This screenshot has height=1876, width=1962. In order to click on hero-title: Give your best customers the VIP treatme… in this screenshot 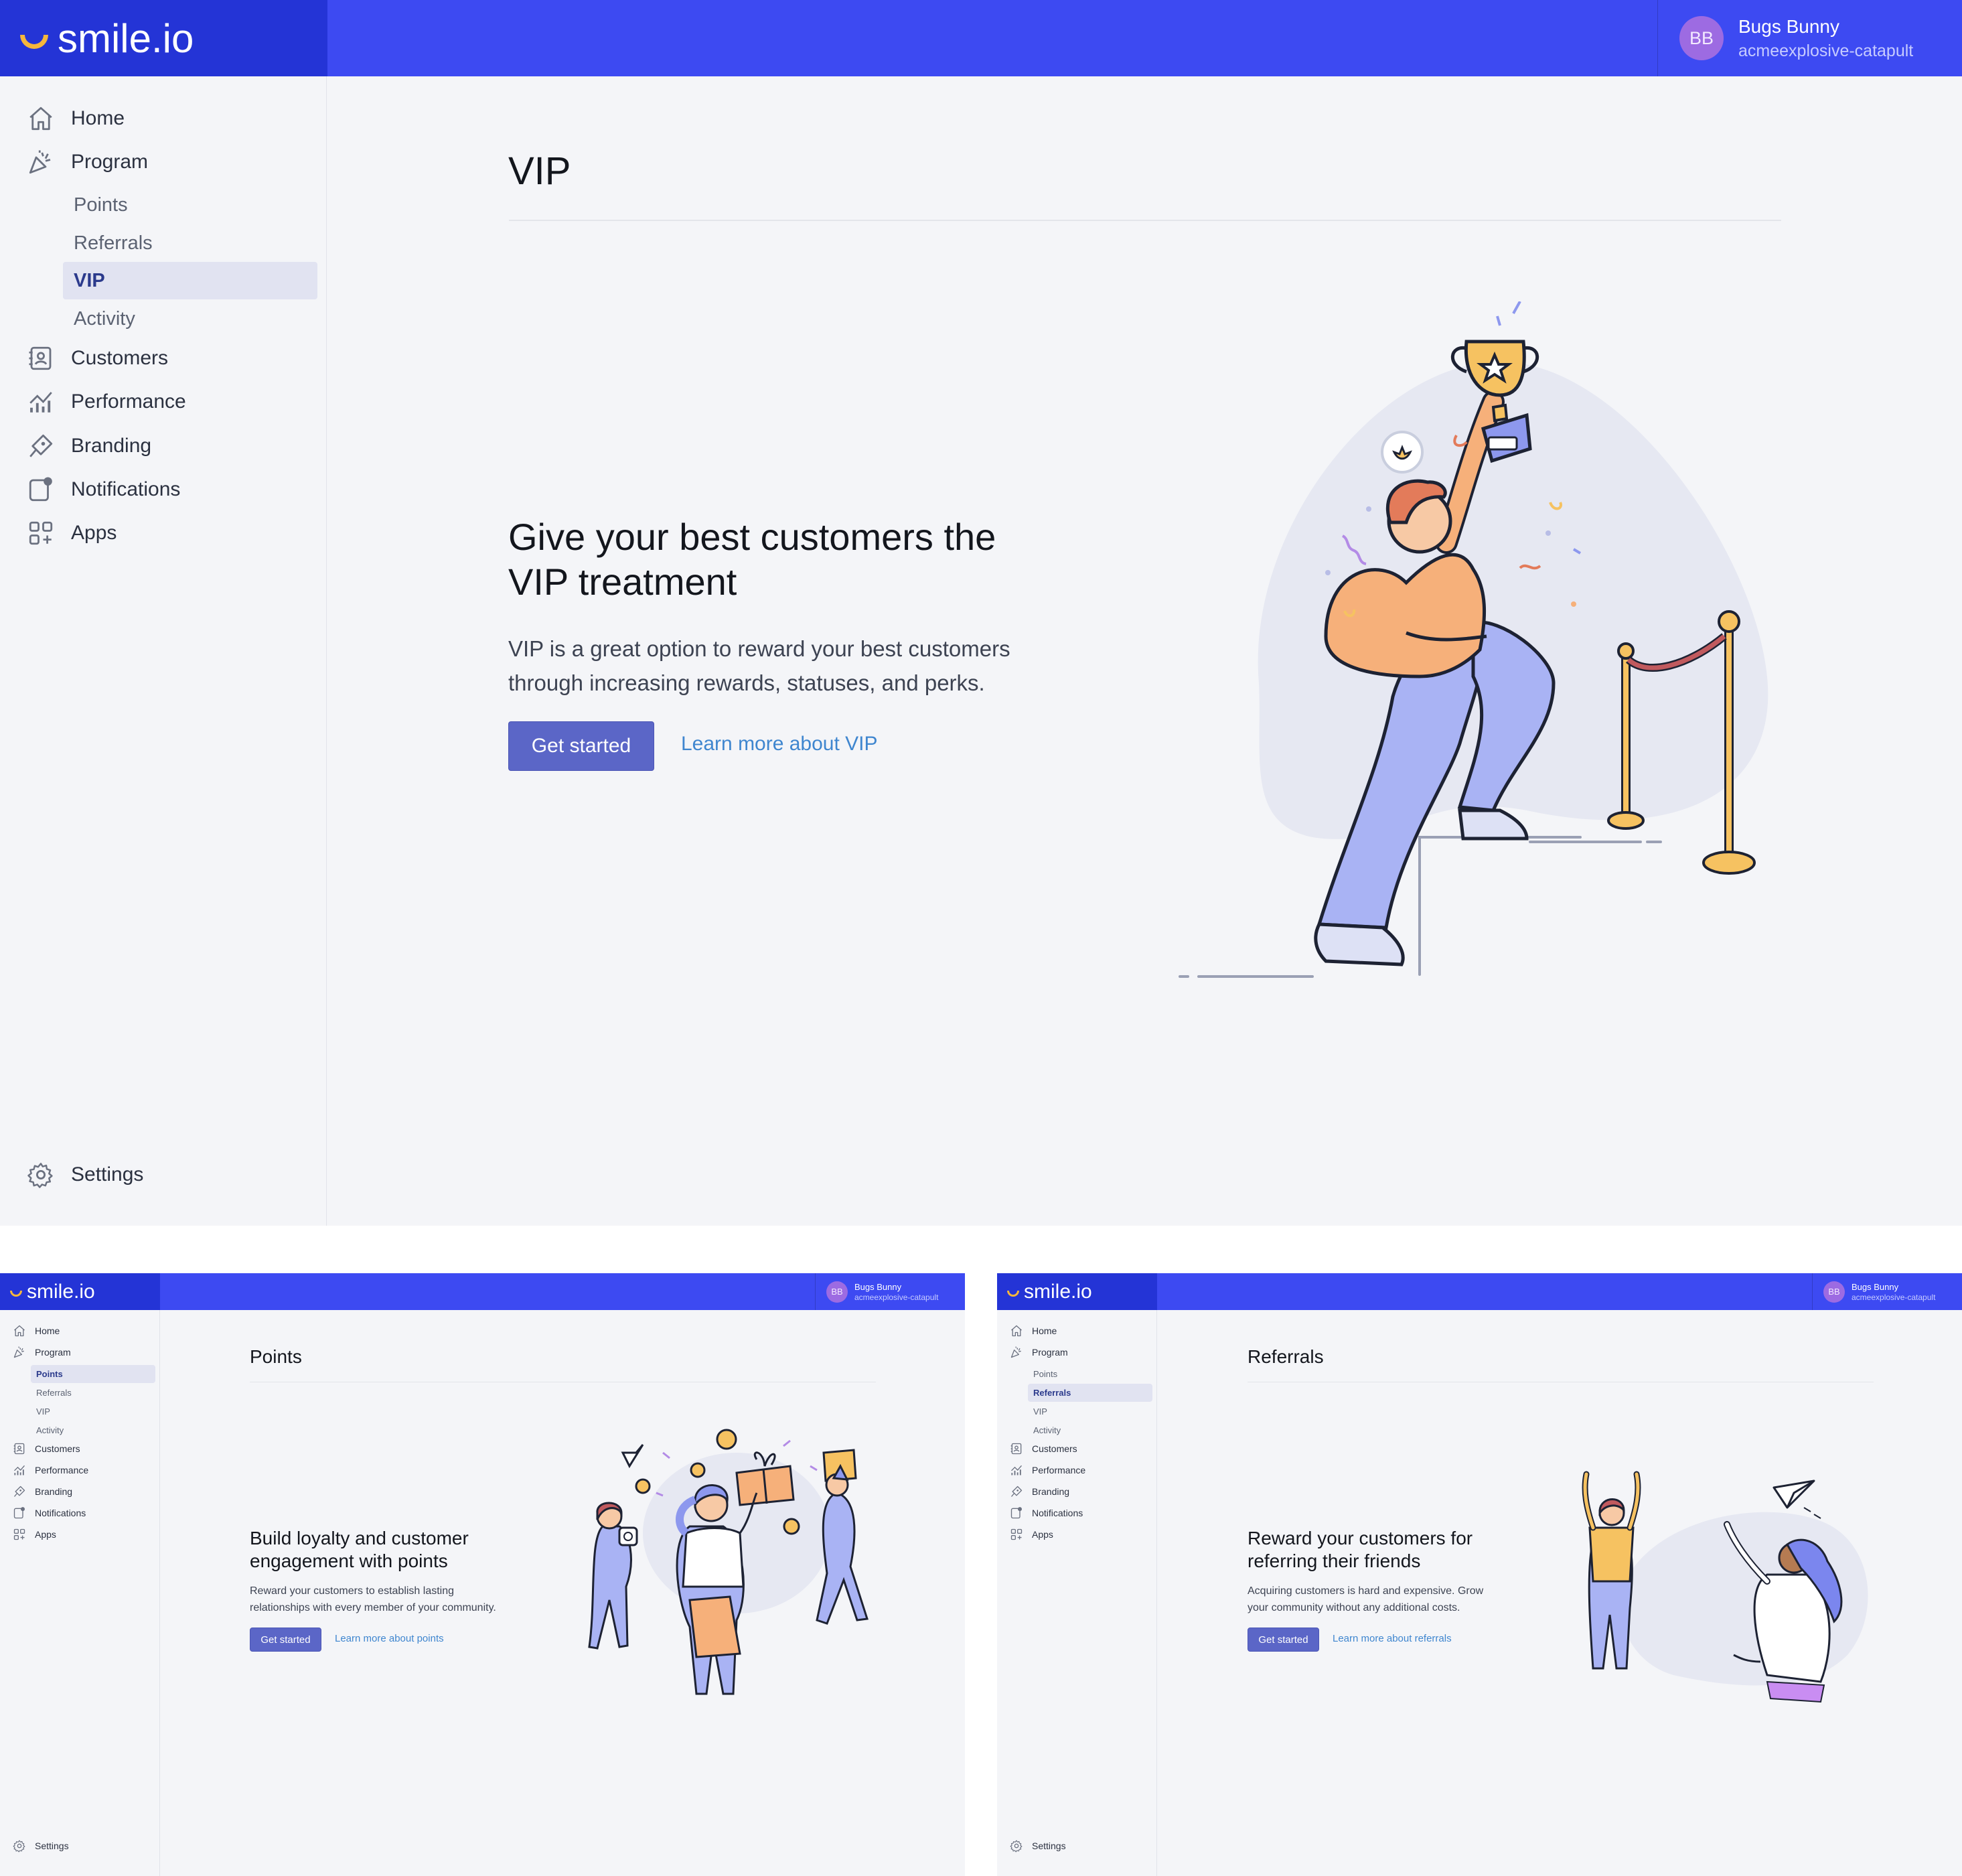, I will do `click(752, 559)`.